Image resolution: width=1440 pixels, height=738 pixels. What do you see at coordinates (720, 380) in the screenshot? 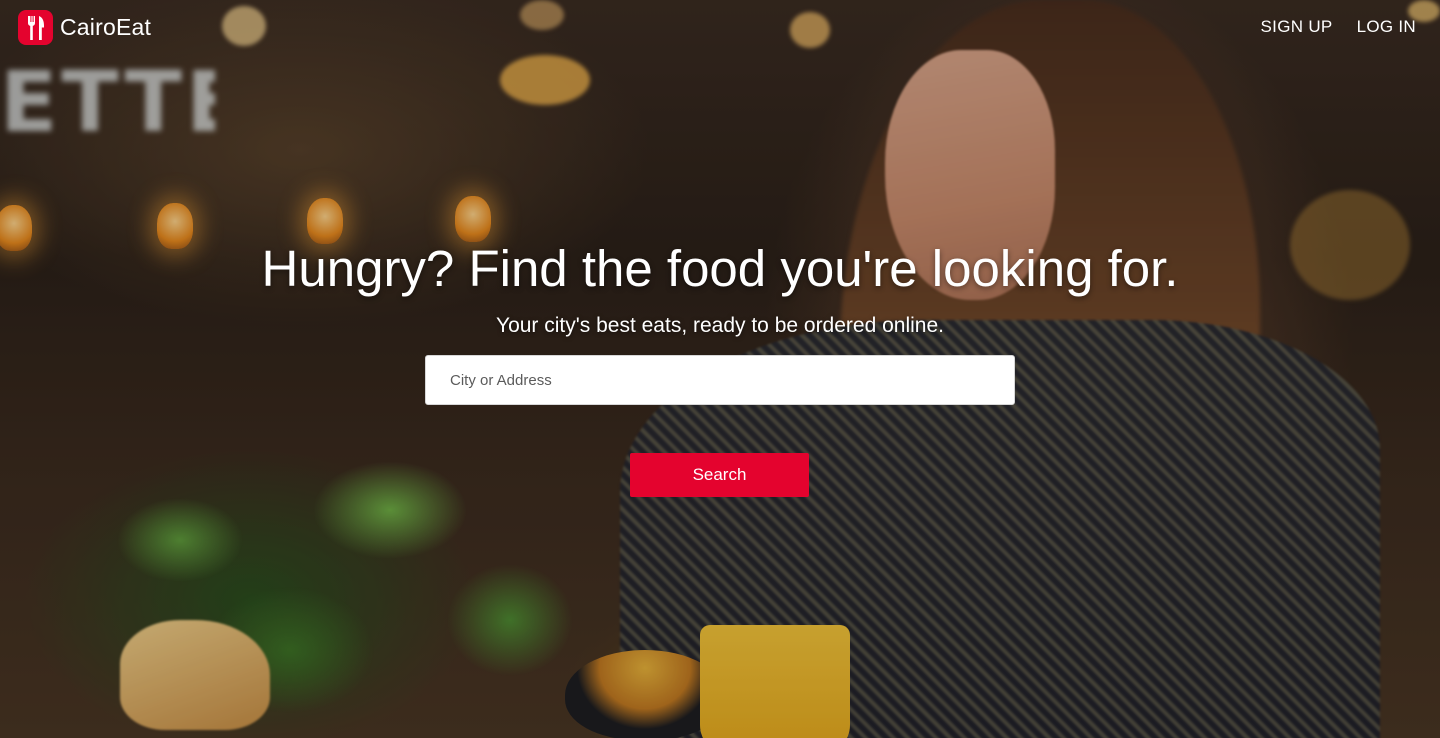
I see `address-search-input` at bounding box center [720, 380].